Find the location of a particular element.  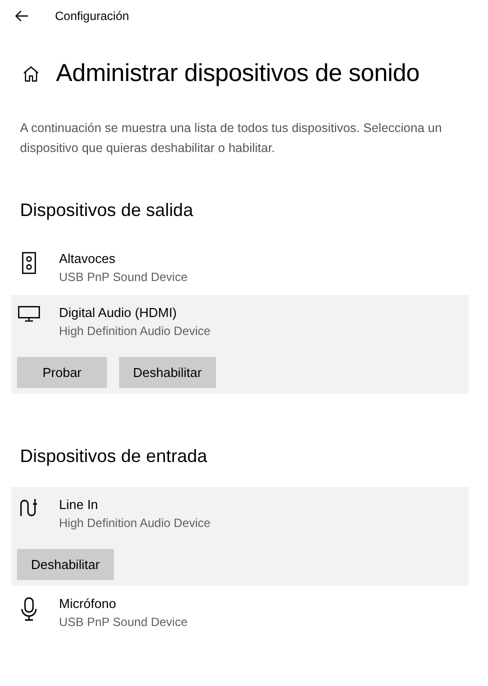

device-name: Line In is located at coordinates (79, 505).